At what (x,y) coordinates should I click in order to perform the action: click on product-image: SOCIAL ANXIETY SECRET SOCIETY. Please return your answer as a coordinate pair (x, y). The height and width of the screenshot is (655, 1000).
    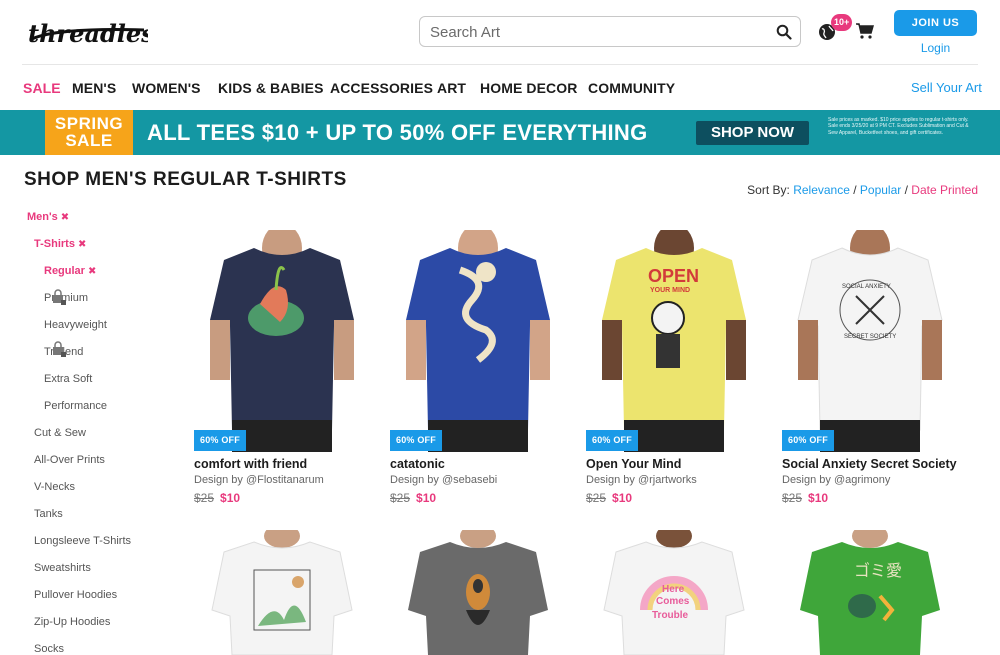
    Looking at the image, I should click on (869, 341).